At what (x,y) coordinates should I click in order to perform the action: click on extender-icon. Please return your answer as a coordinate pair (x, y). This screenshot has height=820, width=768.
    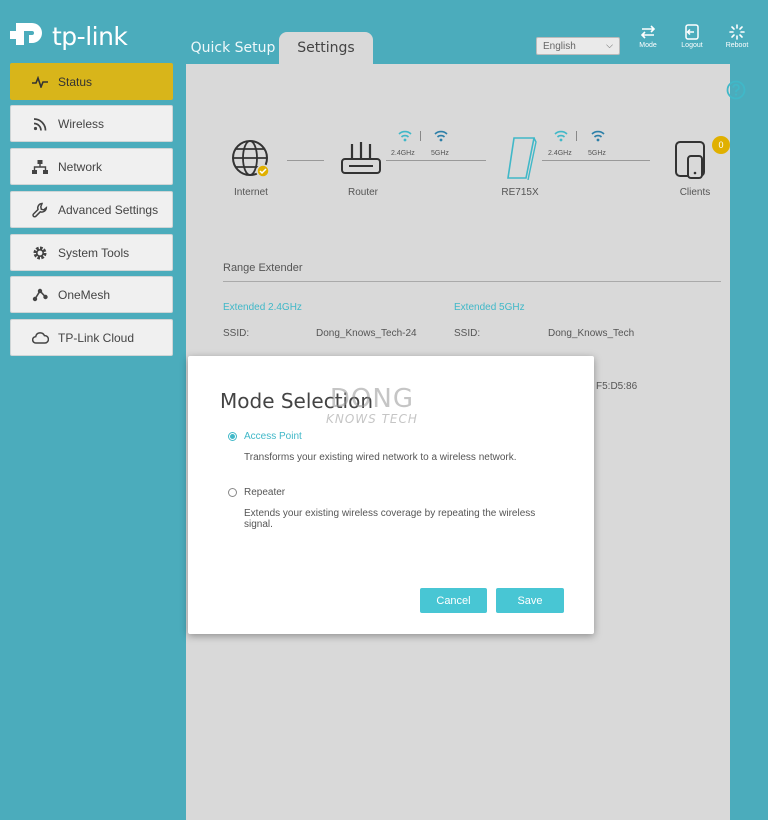
    Looking at the image, I should click on (522, 159).